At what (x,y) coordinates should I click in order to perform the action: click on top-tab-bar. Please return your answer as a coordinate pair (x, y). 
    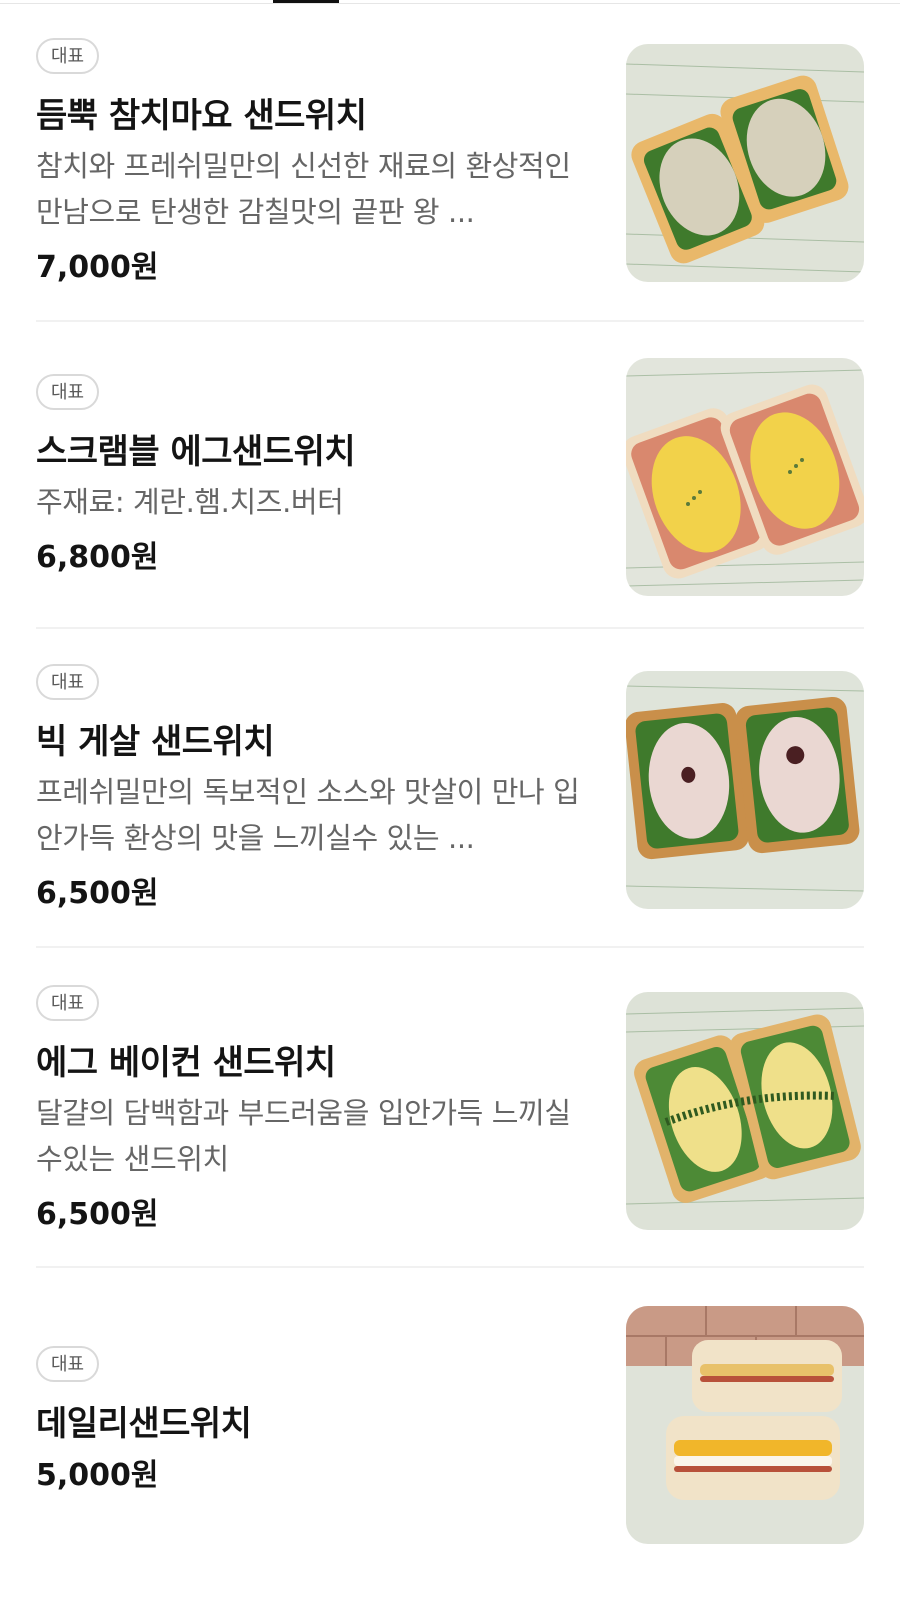
    Looking at the image, I should click on (450, 2).